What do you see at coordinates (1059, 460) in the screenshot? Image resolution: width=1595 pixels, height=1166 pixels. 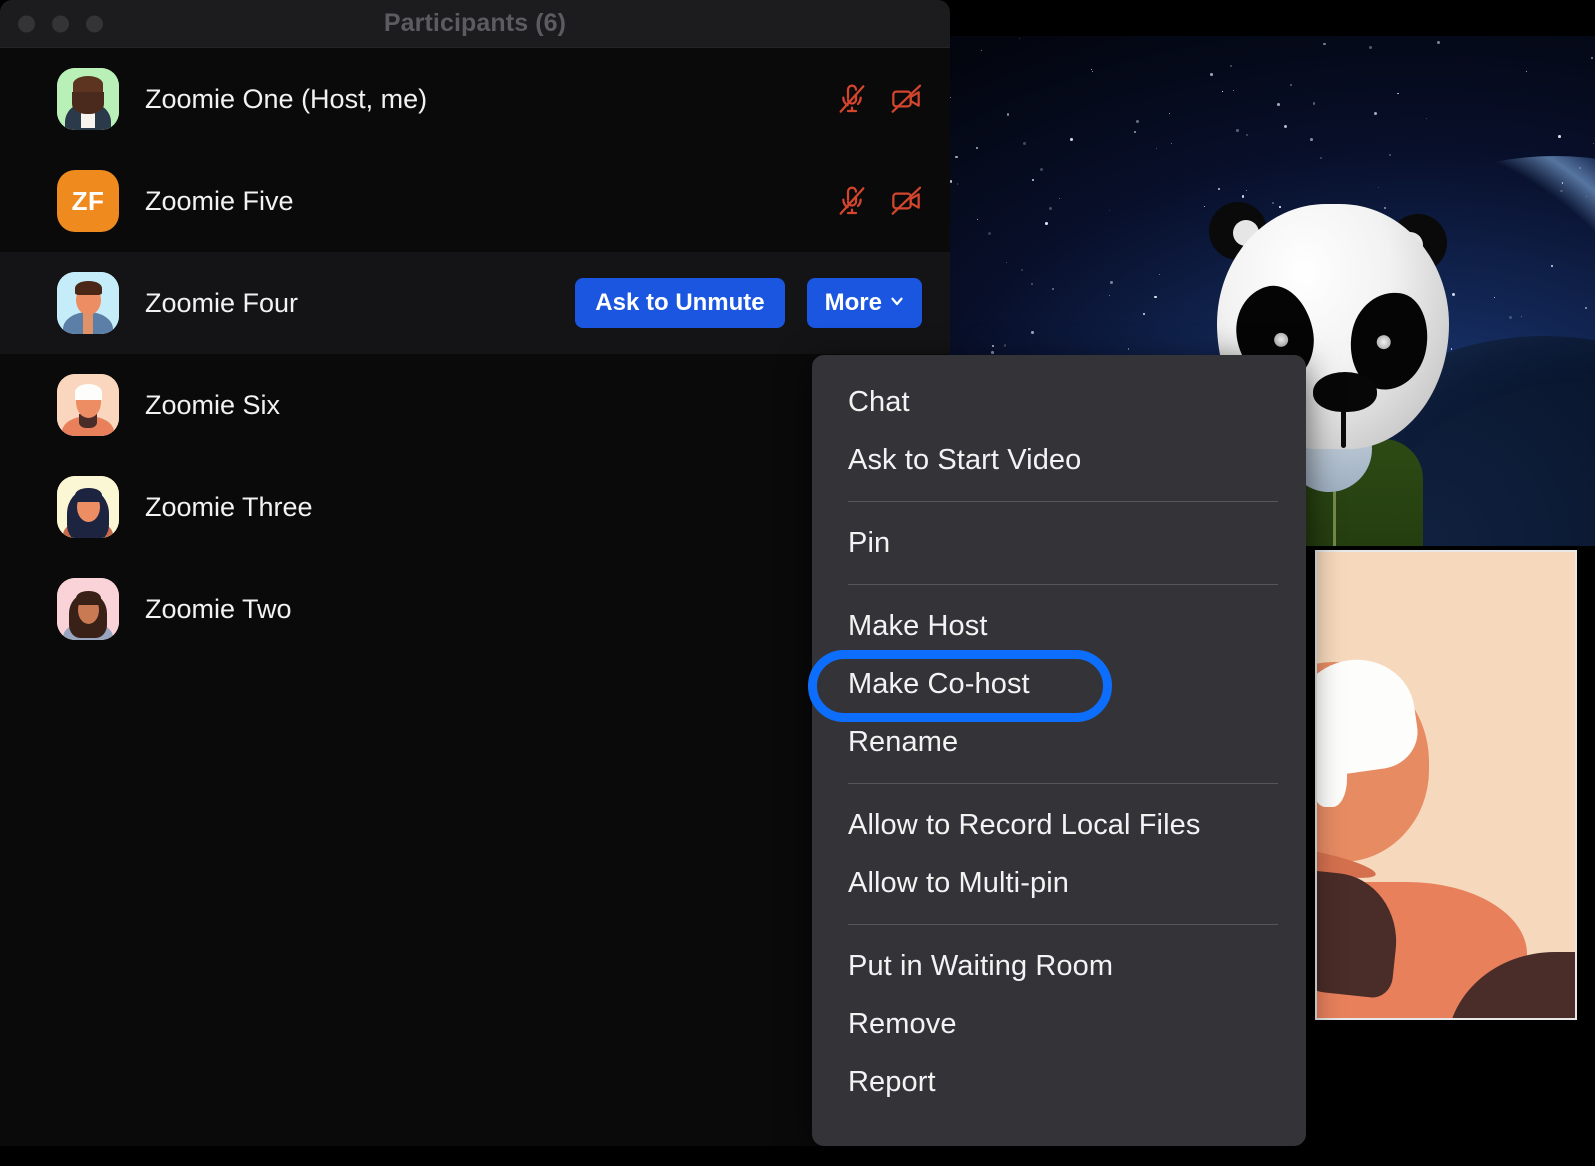 I see `menu-item-ask-to-start-video: Ask to Start Video` at bounding box center [1059, 460].